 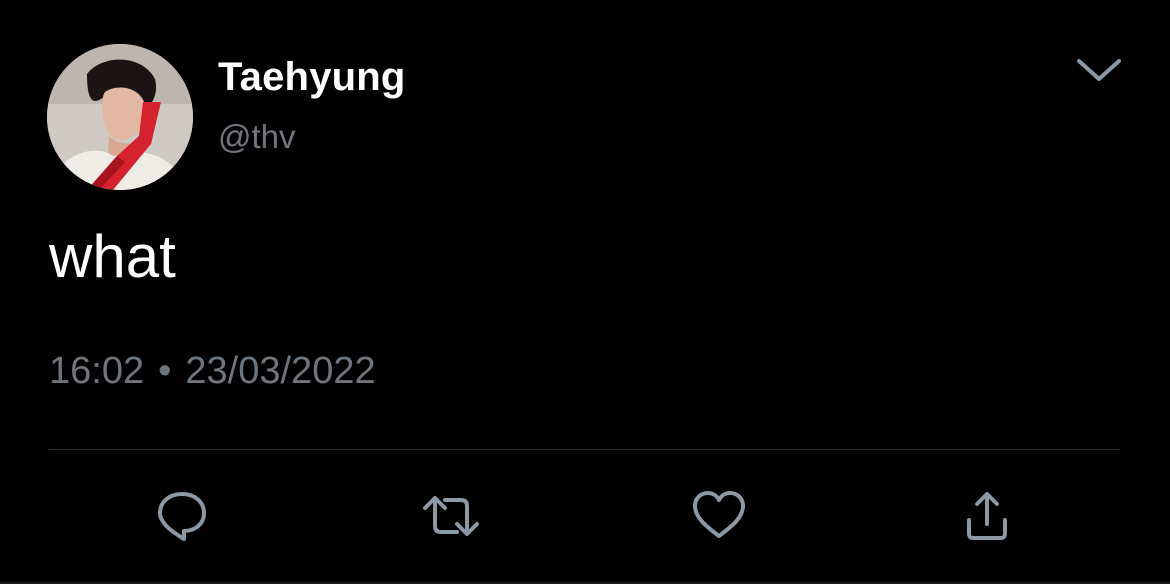 I want to click on tweet-time: 16:02, so click(x=97, y=371).